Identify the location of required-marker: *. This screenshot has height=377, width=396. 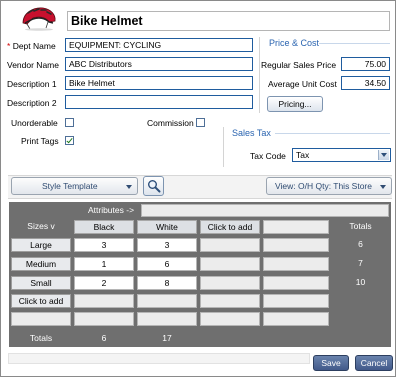
(9, 46).